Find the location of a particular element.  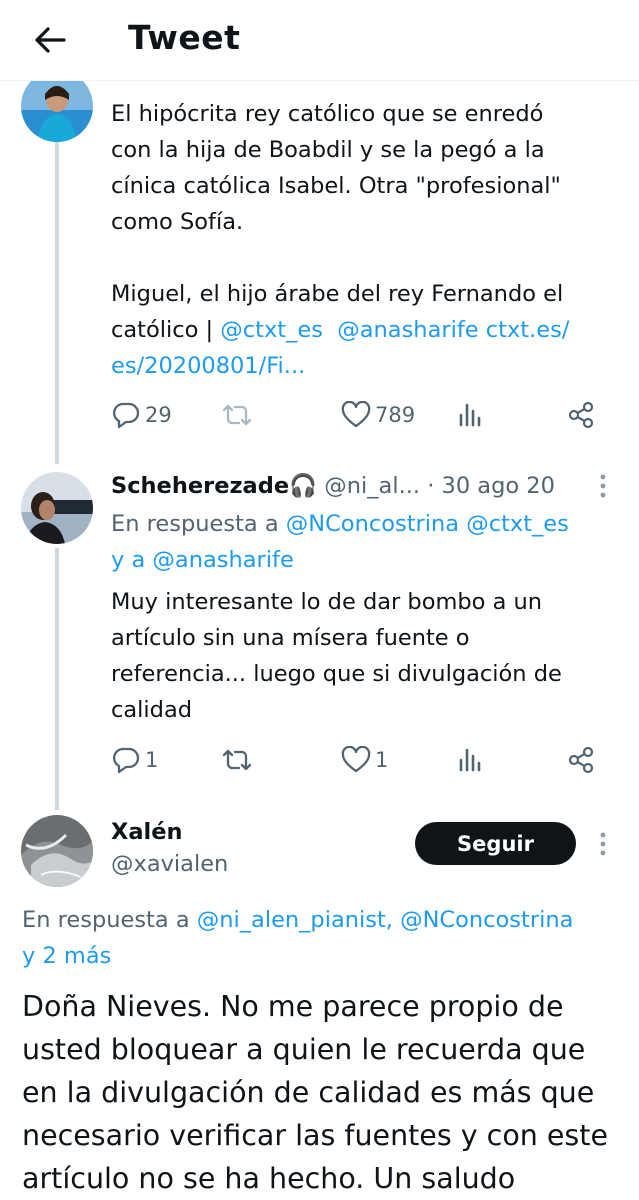

tweet-text-line: El hipócrita rey católico que se enredó is located at coordinates (327, 114).